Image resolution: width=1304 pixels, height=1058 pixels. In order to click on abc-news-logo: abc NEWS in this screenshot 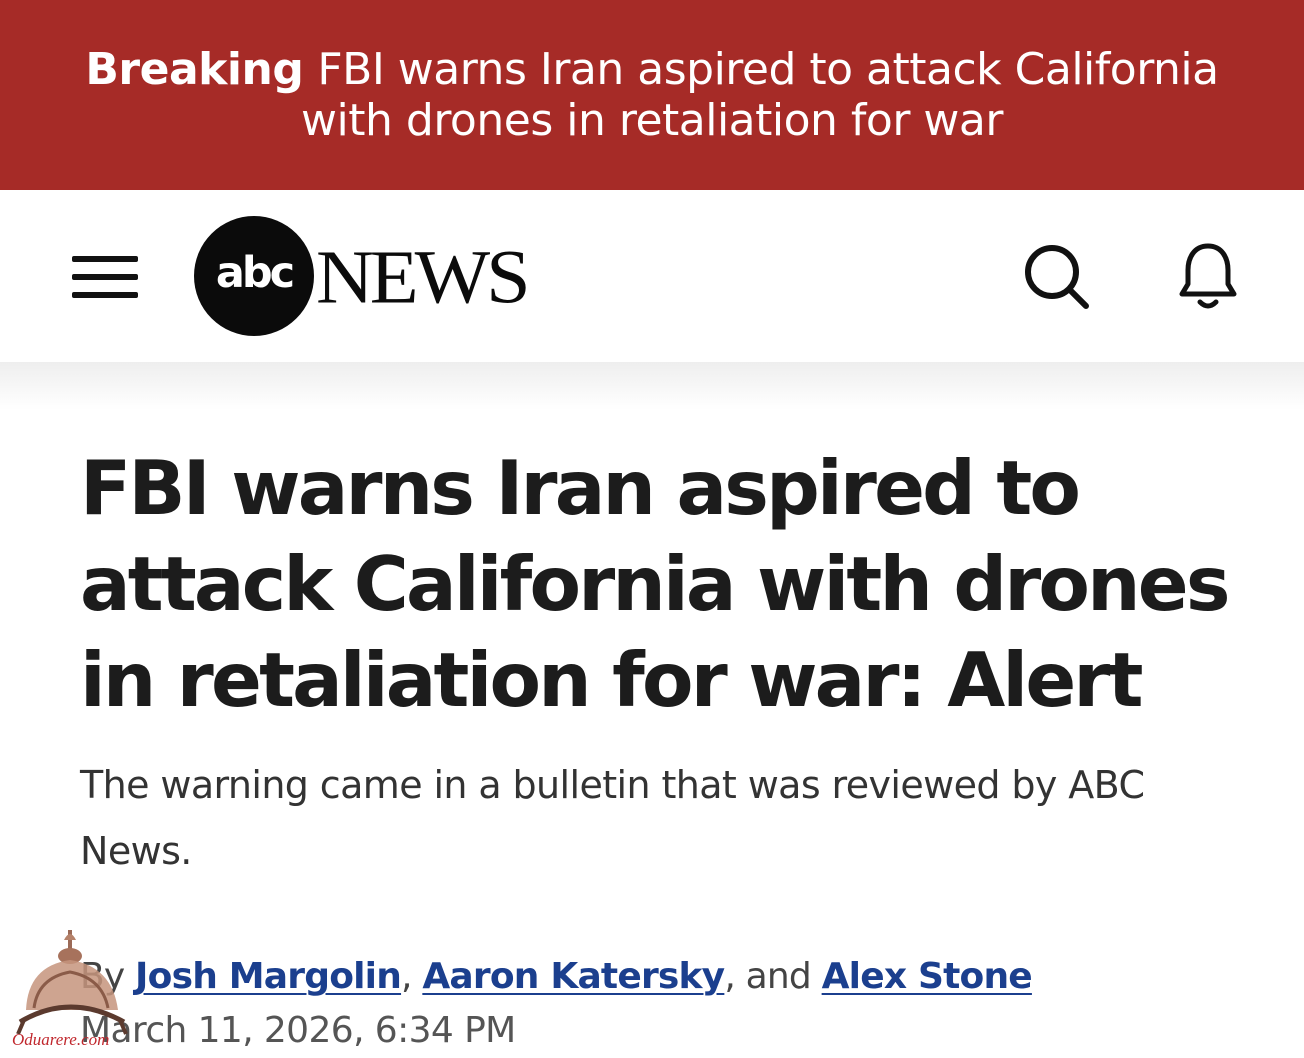, I will do `click(374, 277)`.